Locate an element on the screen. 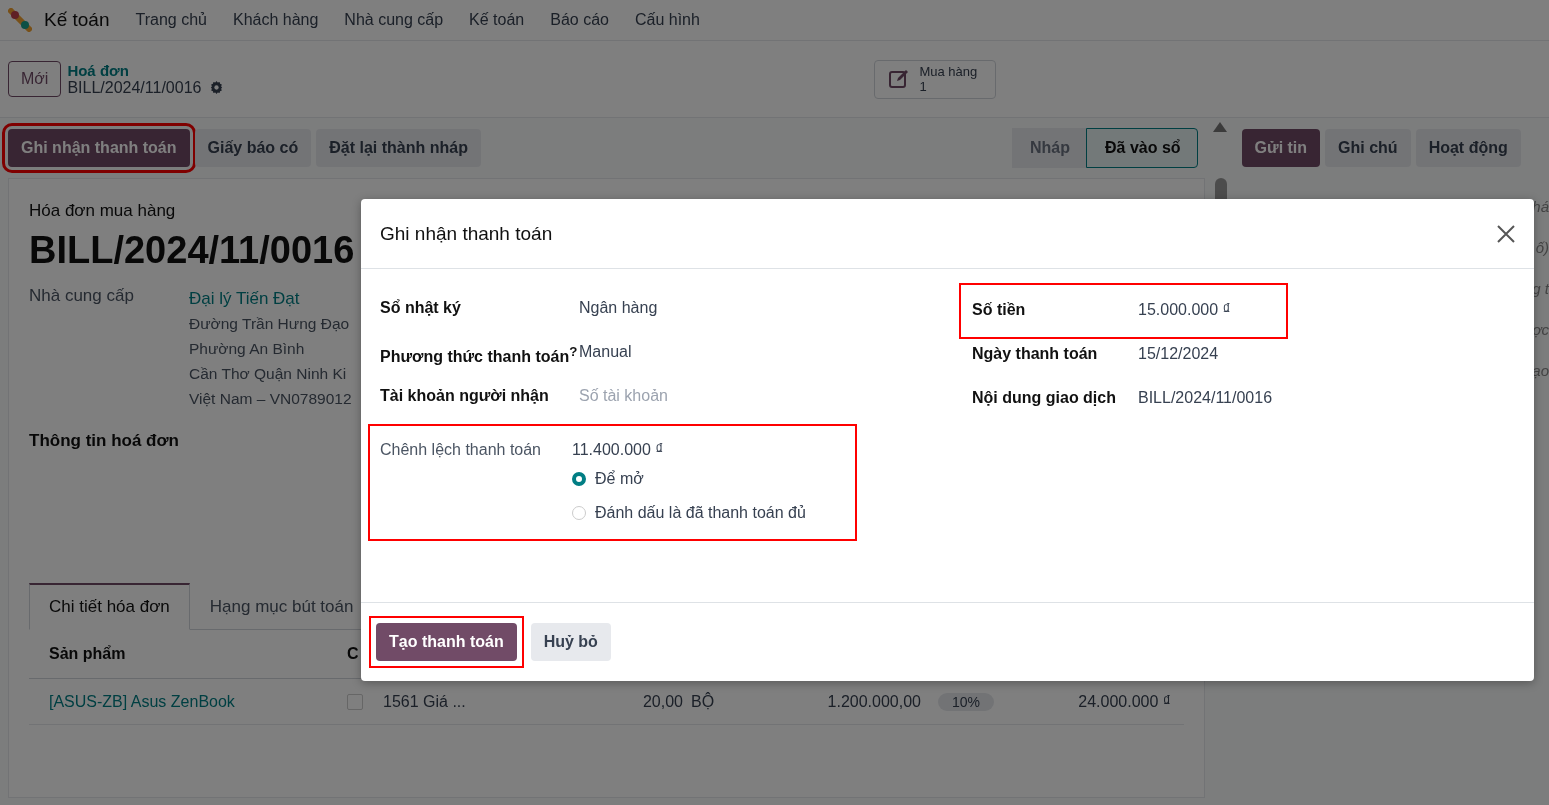 The image size is (1549, 805). table-cell-text: BỘ is located at coordinates (703, 701).